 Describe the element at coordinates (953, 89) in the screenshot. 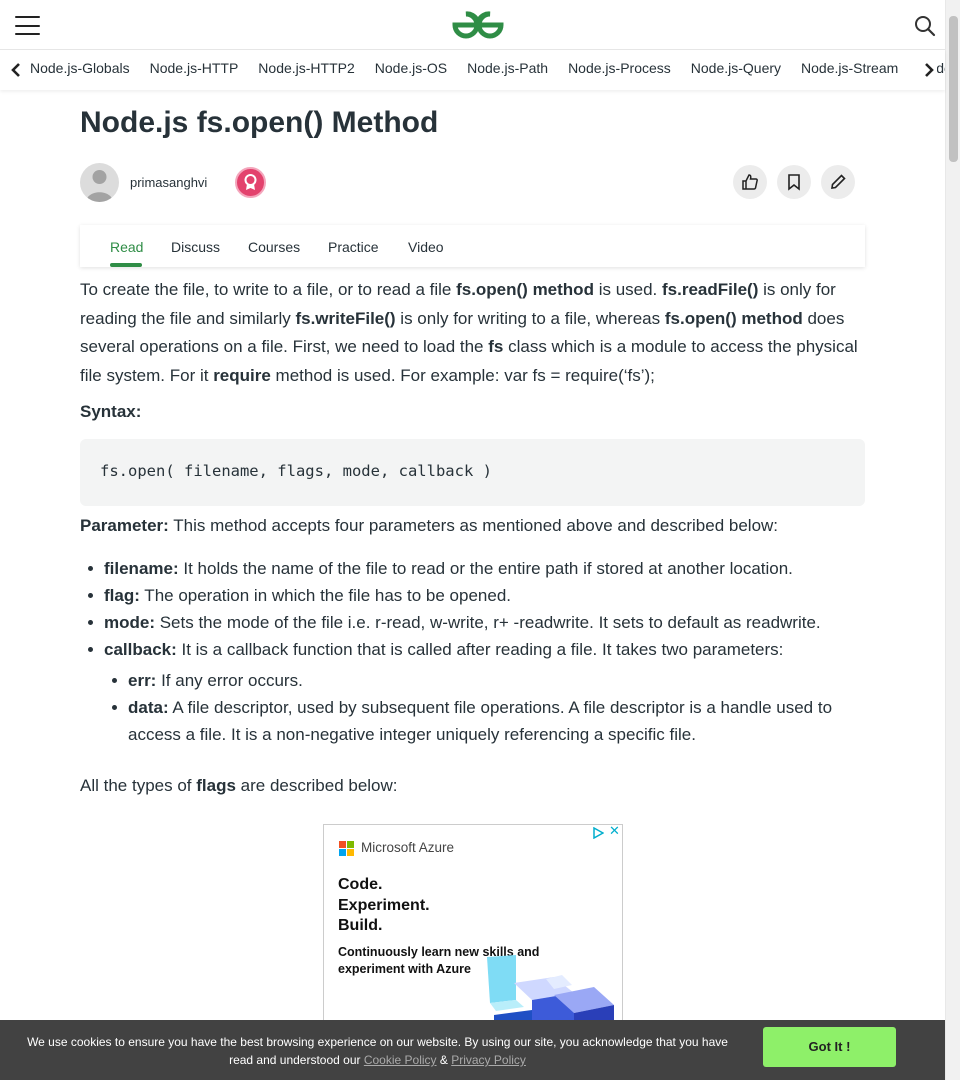

I see `scrollbar-thumb` at that location.